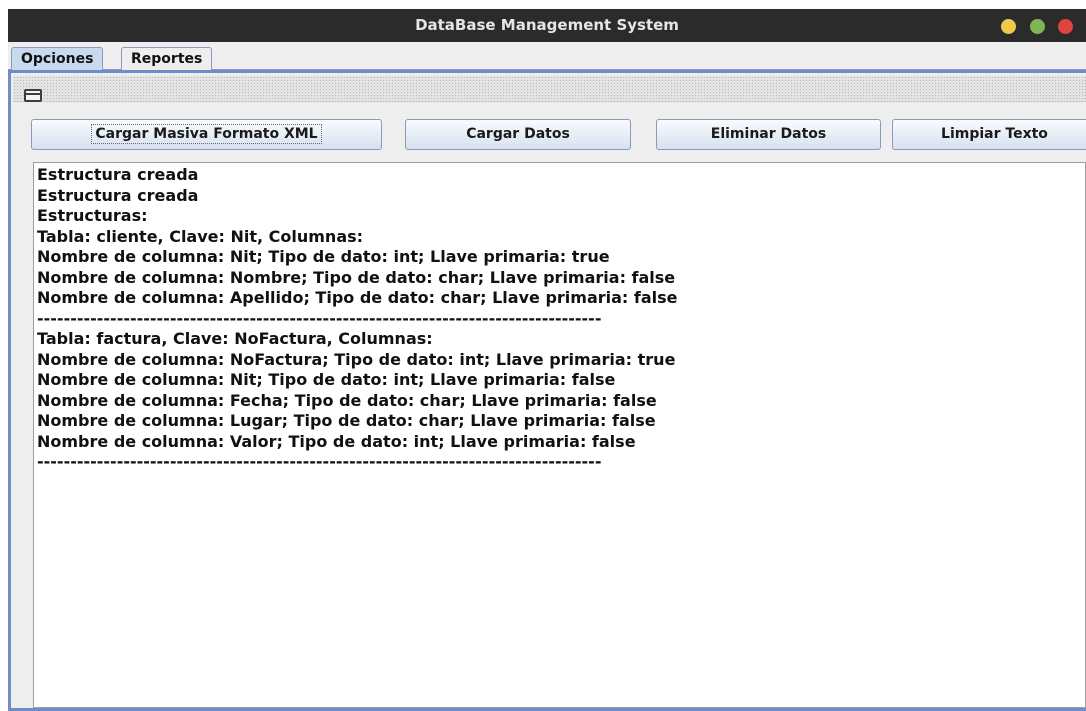 This screenshot has height=711, width=1086. Describe the element at coordinates (989, 134) in the screenshot. I see `limpiar-texto-button: Limpiar Texto` at that location.